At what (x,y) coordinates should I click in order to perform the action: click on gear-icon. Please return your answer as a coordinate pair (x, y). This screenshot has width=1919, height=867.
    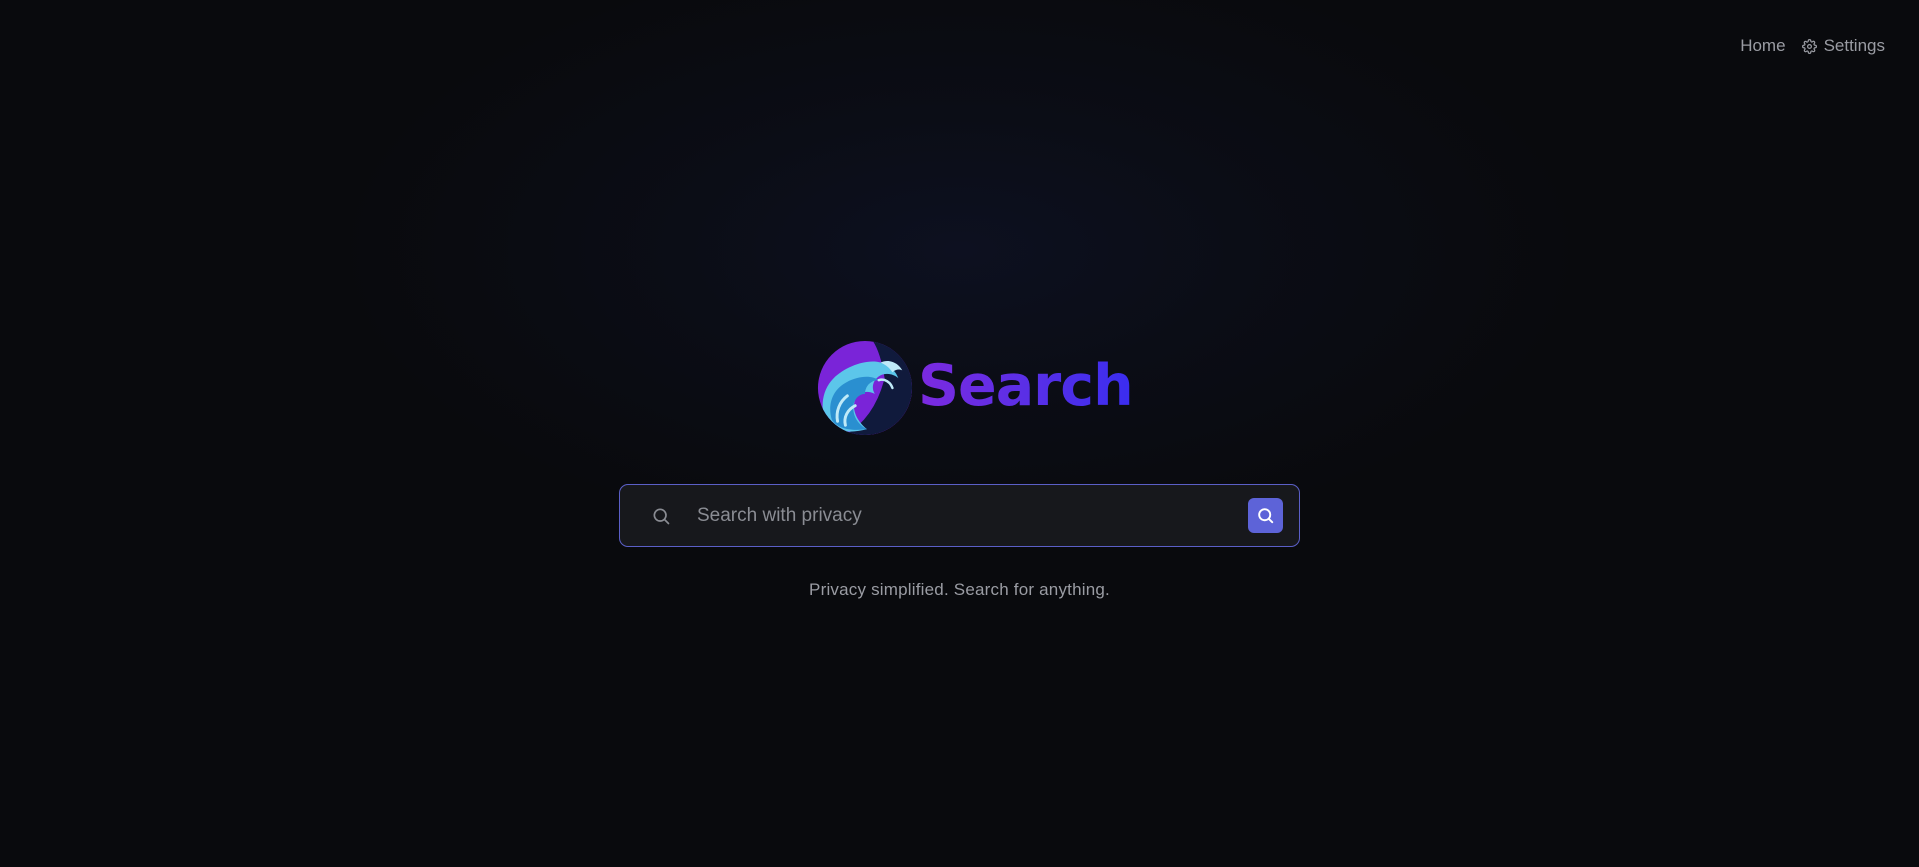
    Looking at the image, I should click on (1809, 46).